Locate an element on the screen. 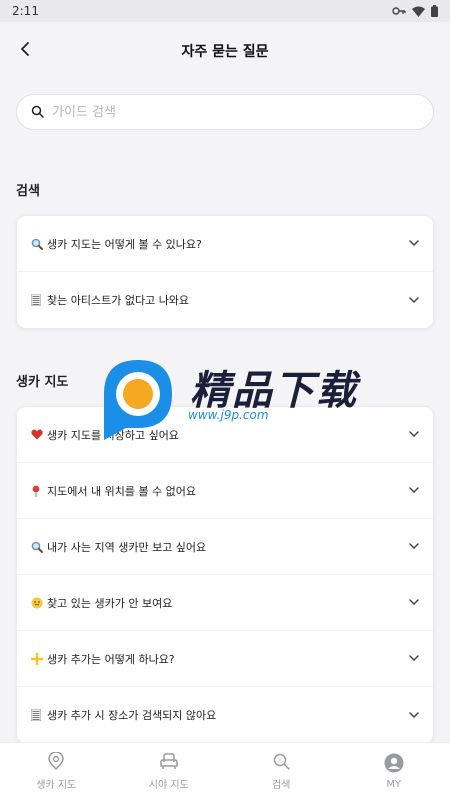 The image size is (450, 800). map-pin-icon is located at coordinates (56, 762).